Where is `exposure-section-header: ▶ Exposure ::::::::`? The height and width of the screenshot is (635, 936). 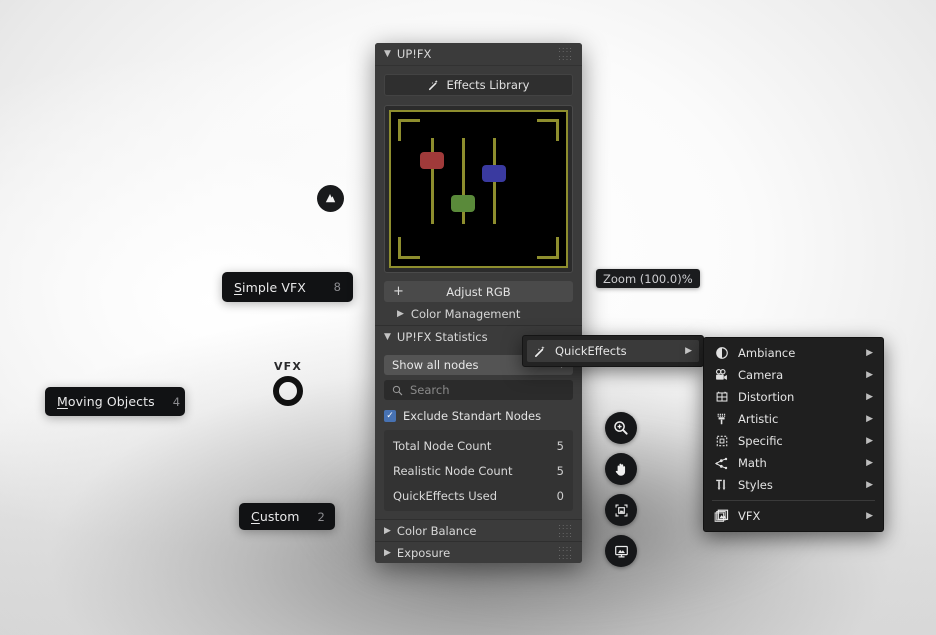 exposure-section-header: ▶ Exposure :::::::: is located at coordinates (478, 552).